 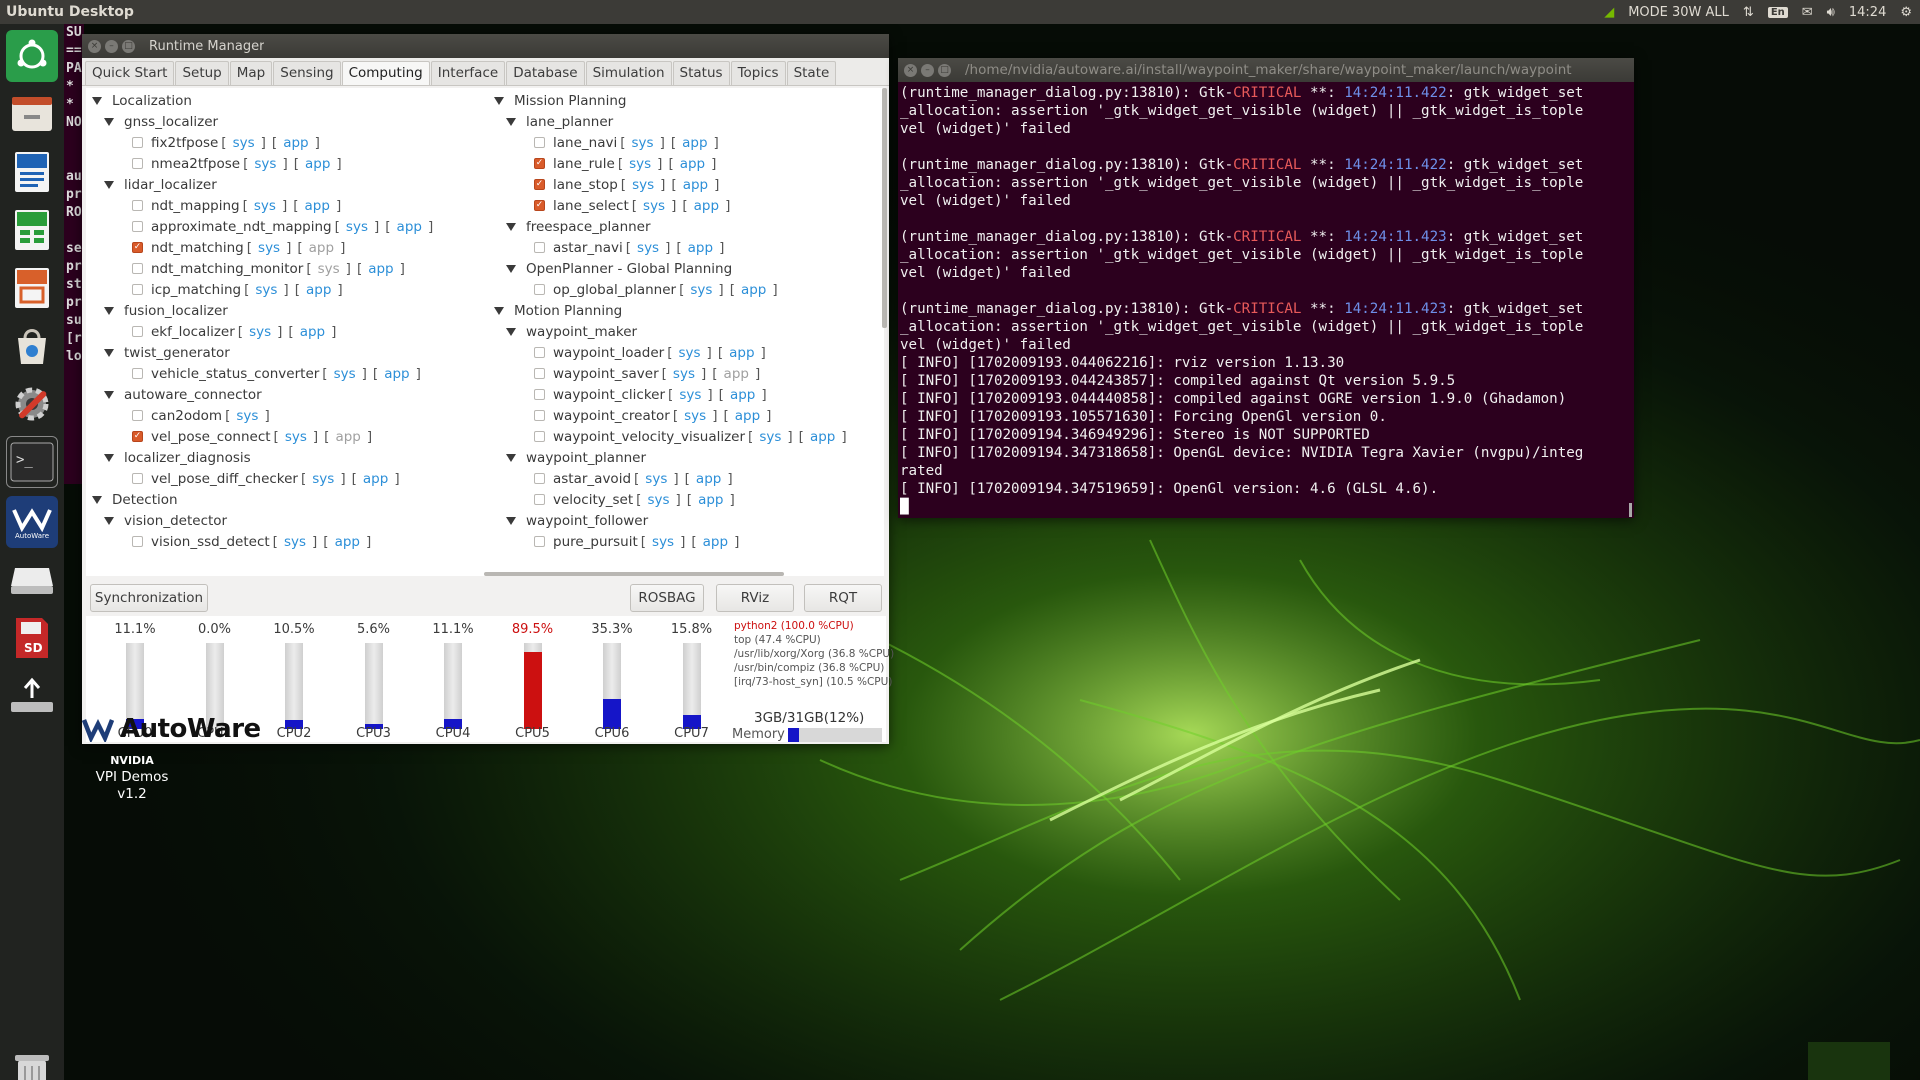 I want to click on tab-sensing: Sensing, so click(x=307, y=73).